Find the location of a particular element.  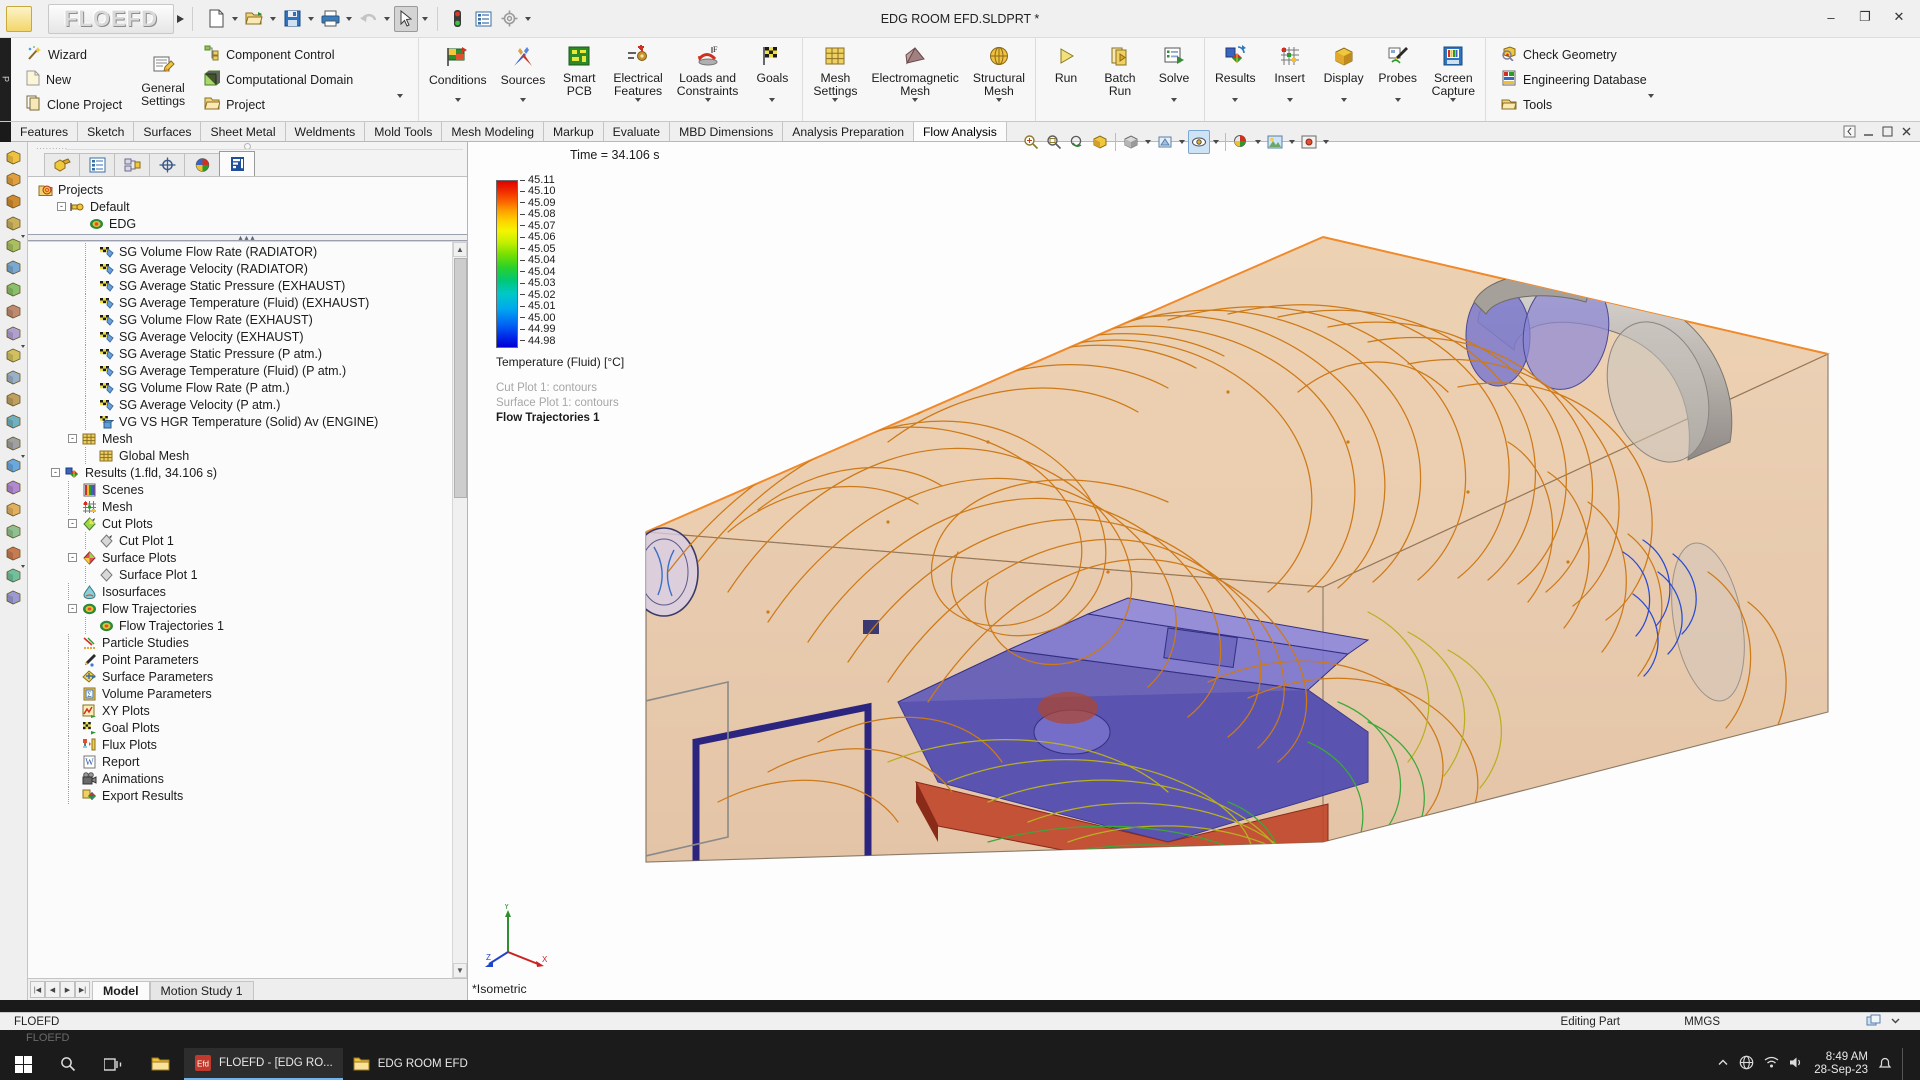

display-style-dropdown is located at coordinates (1182, 142).